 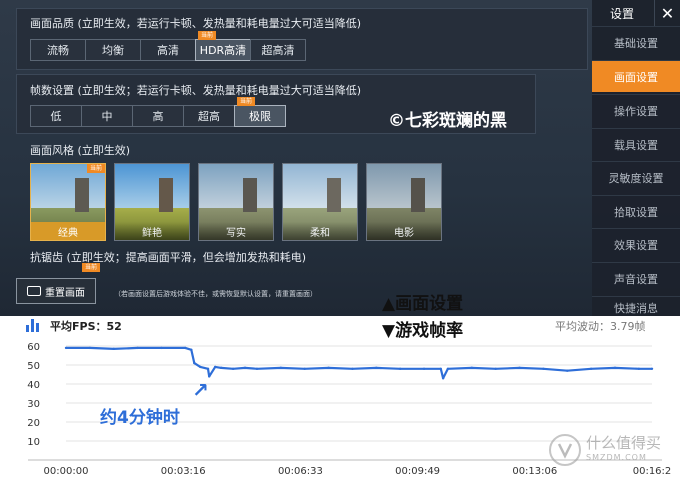 What do you see at coordinates (33, 423) in the screenshot?
I see `y-tick-label: 20` at bounding box center [33, 423].